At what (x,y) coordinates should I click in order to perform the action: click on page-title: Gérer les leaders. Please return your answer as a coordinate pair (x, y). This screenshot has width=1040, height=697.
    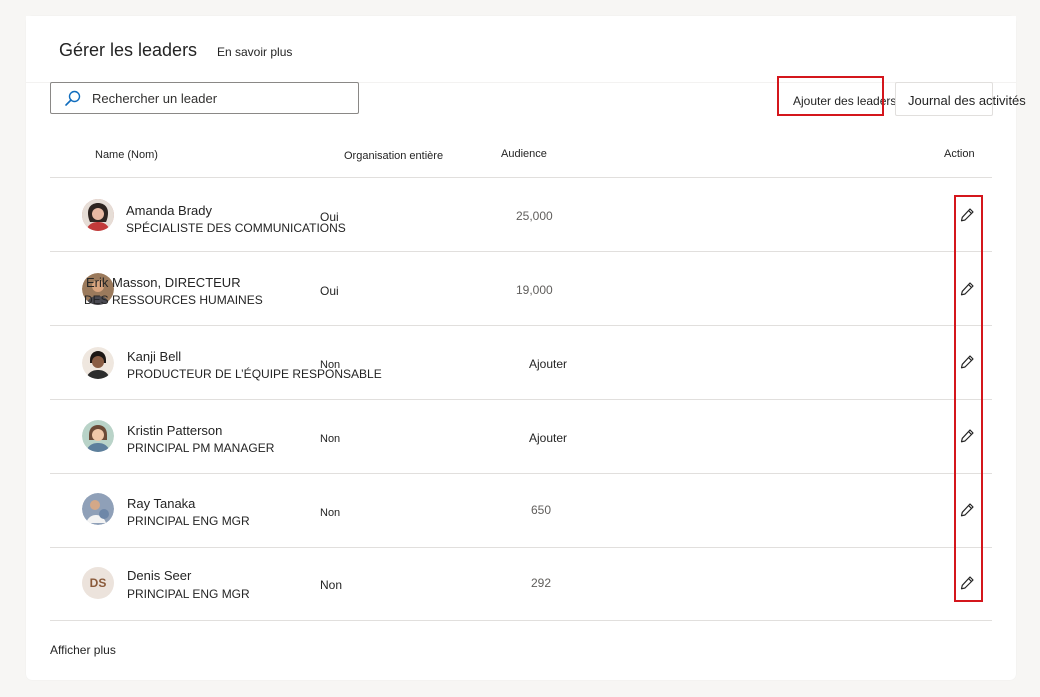
    Looking at the image, I should click on (128, 50).